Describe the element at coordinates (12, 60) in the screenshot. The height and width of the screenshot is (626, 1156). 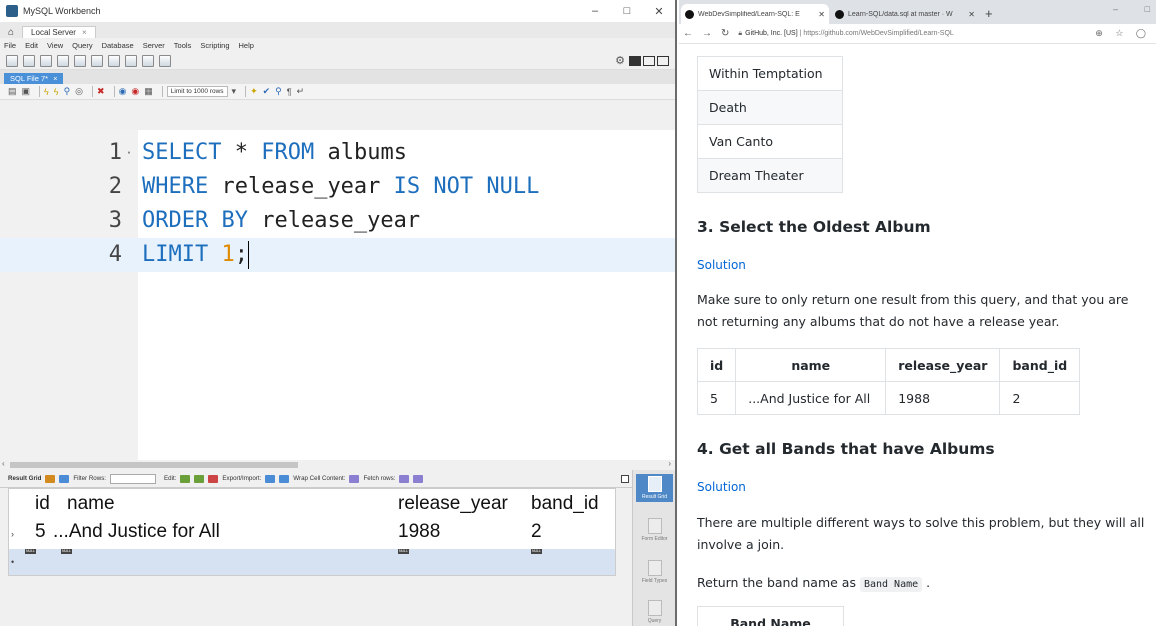
I see `new-sql-tab-icon` at that location.